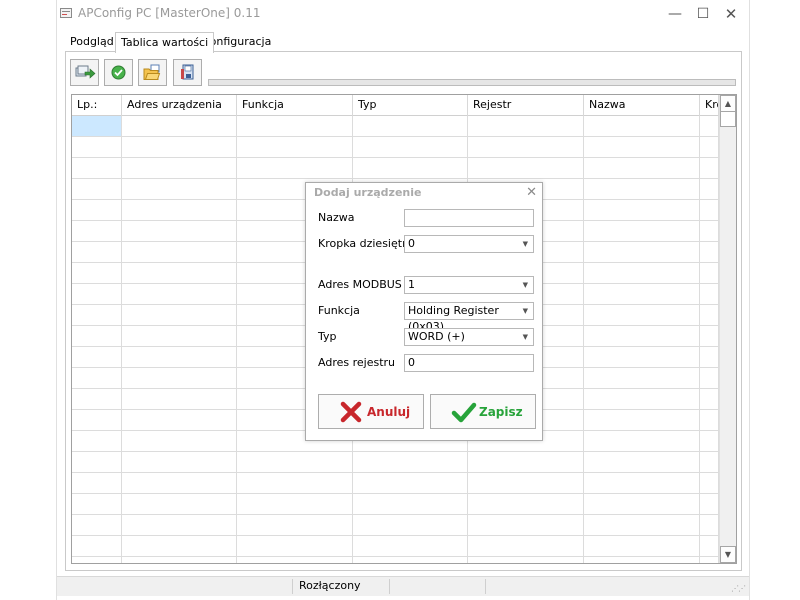 The height and width of the screenshot is (600, 800). What do you see at coordinates (179, 105) in the screenshot?
I see `col-adres-urzadzenia: Adres urządzenia` at bounding box center [179, 105].